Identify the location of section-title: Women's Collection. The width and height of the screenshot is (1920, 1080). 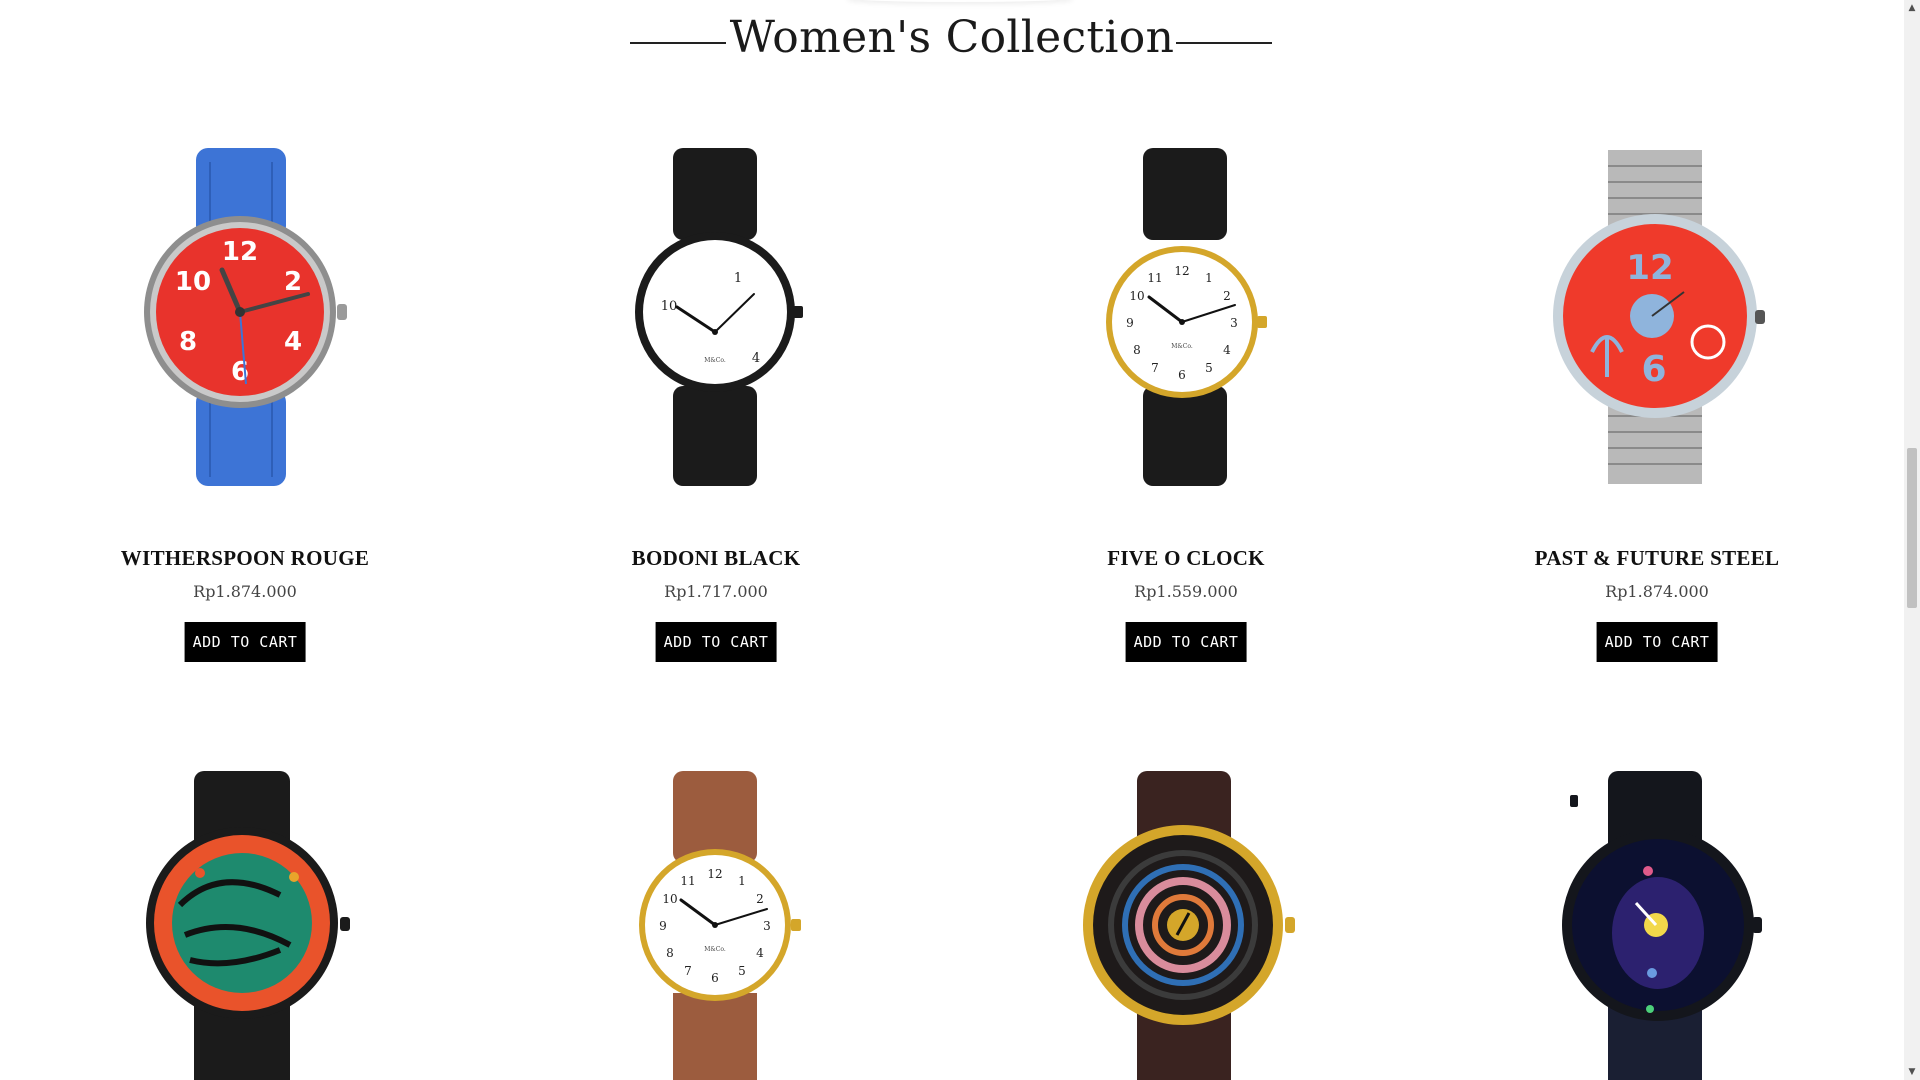
(952, 37).